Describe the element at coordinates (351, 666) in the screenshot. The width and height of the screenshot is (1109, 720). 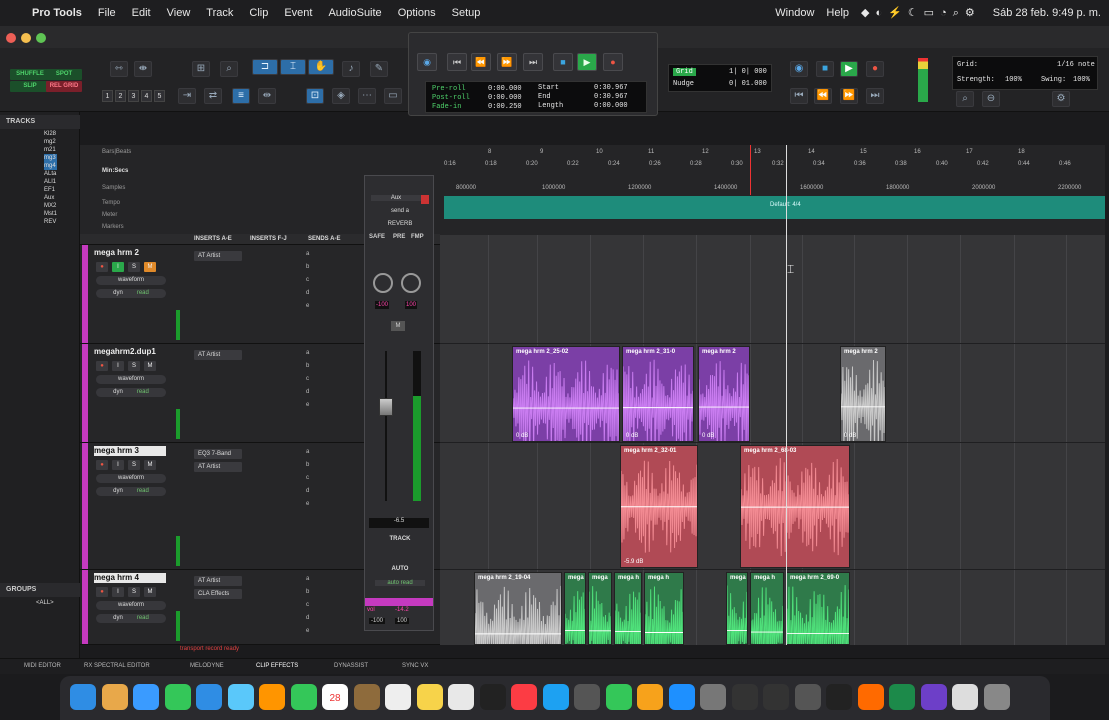
I see `tab-dynassist: DYNASSIST` at that location.